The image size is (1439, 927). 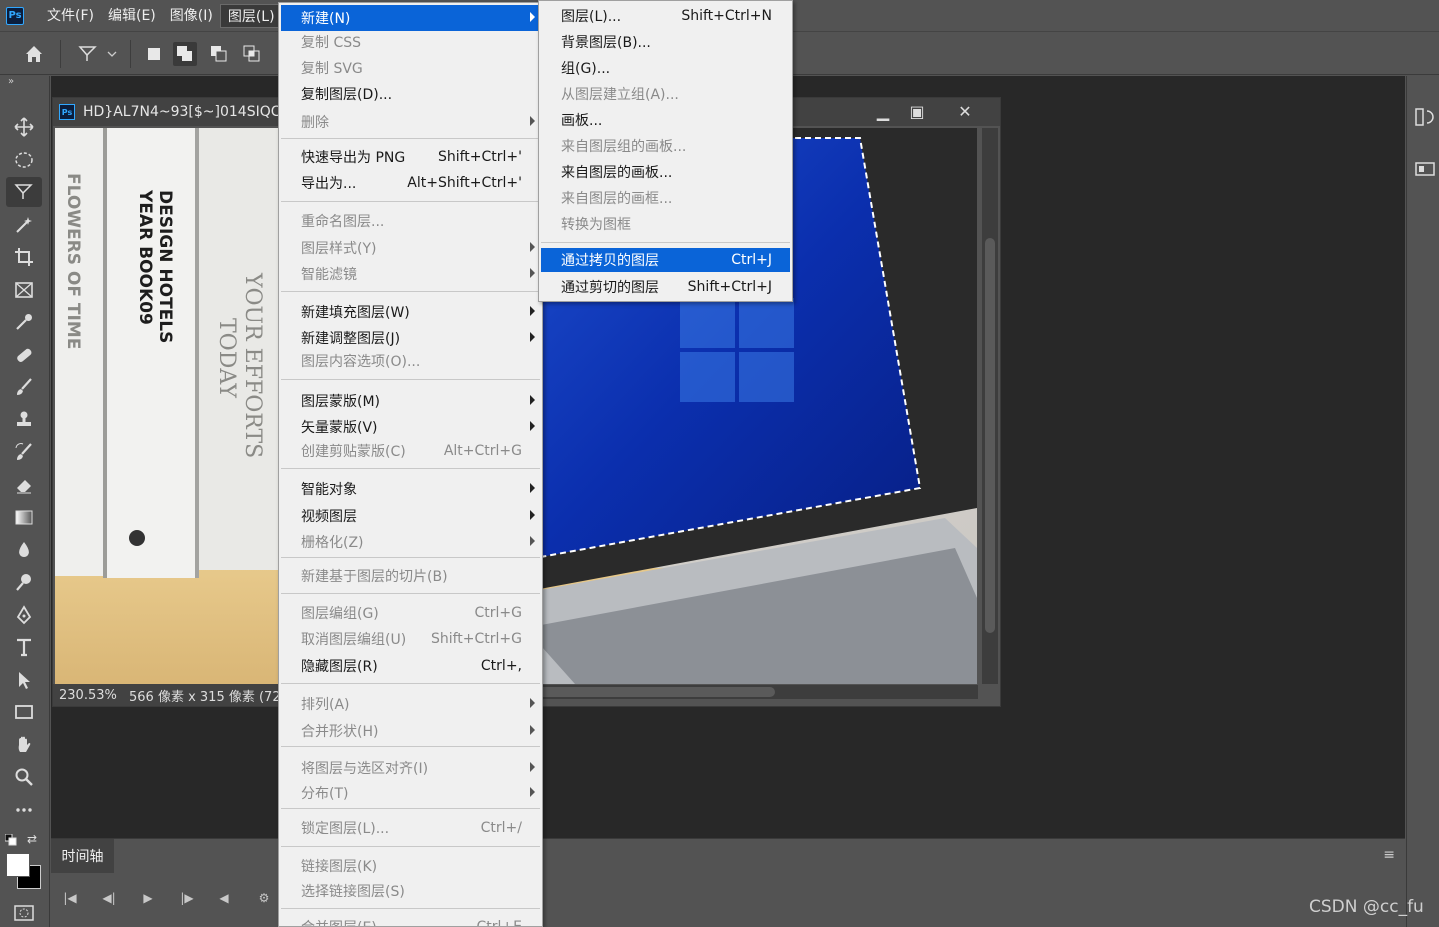 I want to click on menu-item-arrange: 排列(A), so click(x=410, y=704).